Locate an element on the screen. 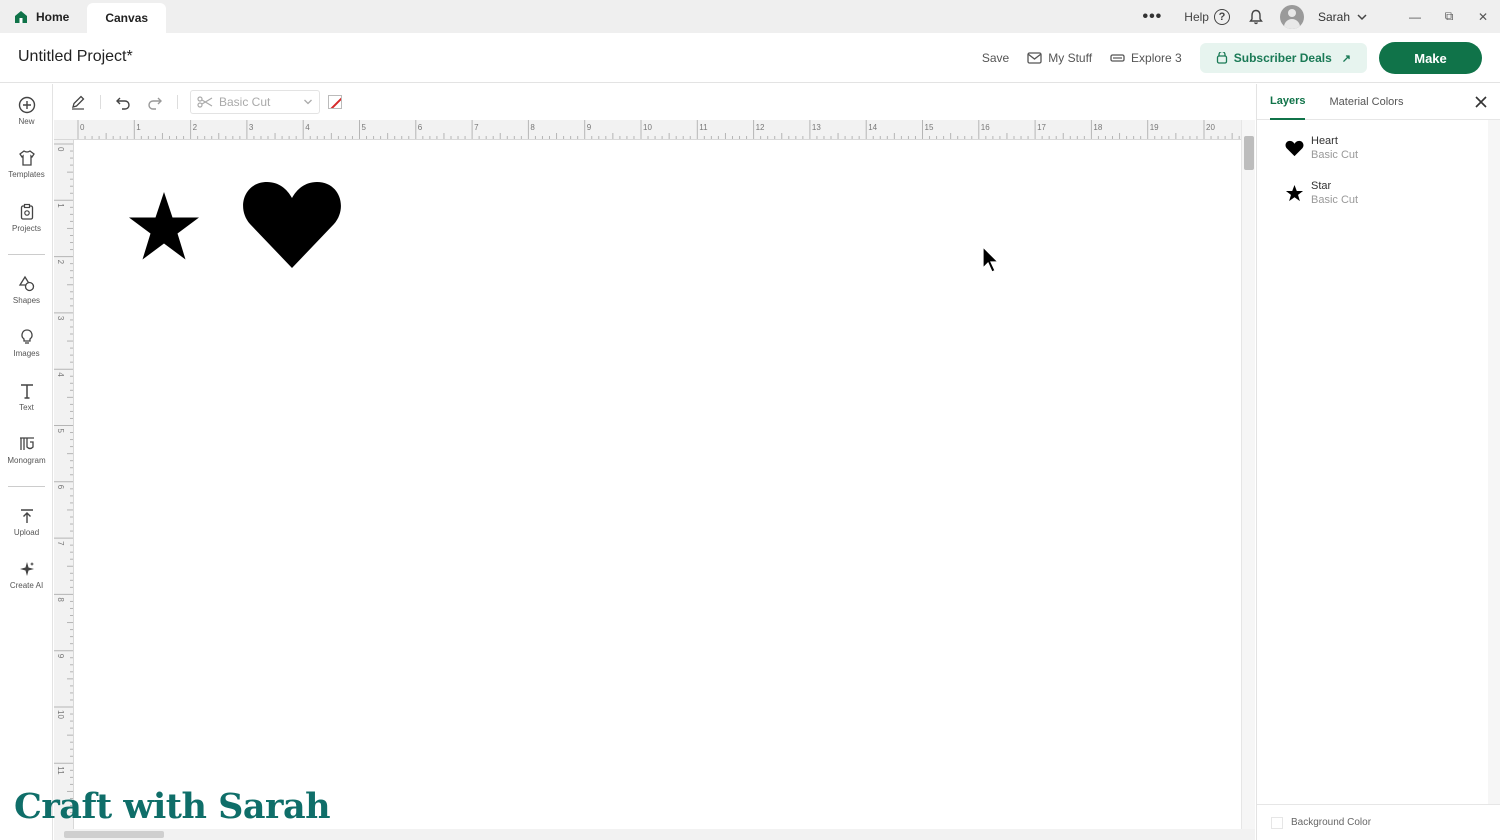  ruler-label: 6 is located at coordinates (420, 127).